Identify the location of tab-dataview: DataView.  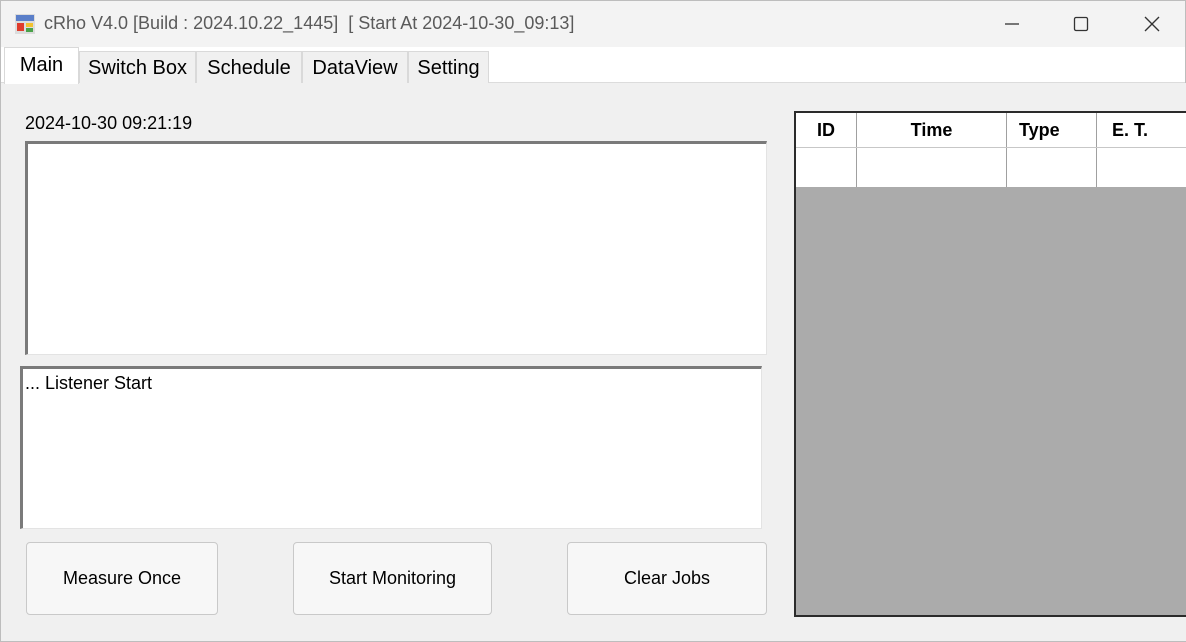
(355, 67).